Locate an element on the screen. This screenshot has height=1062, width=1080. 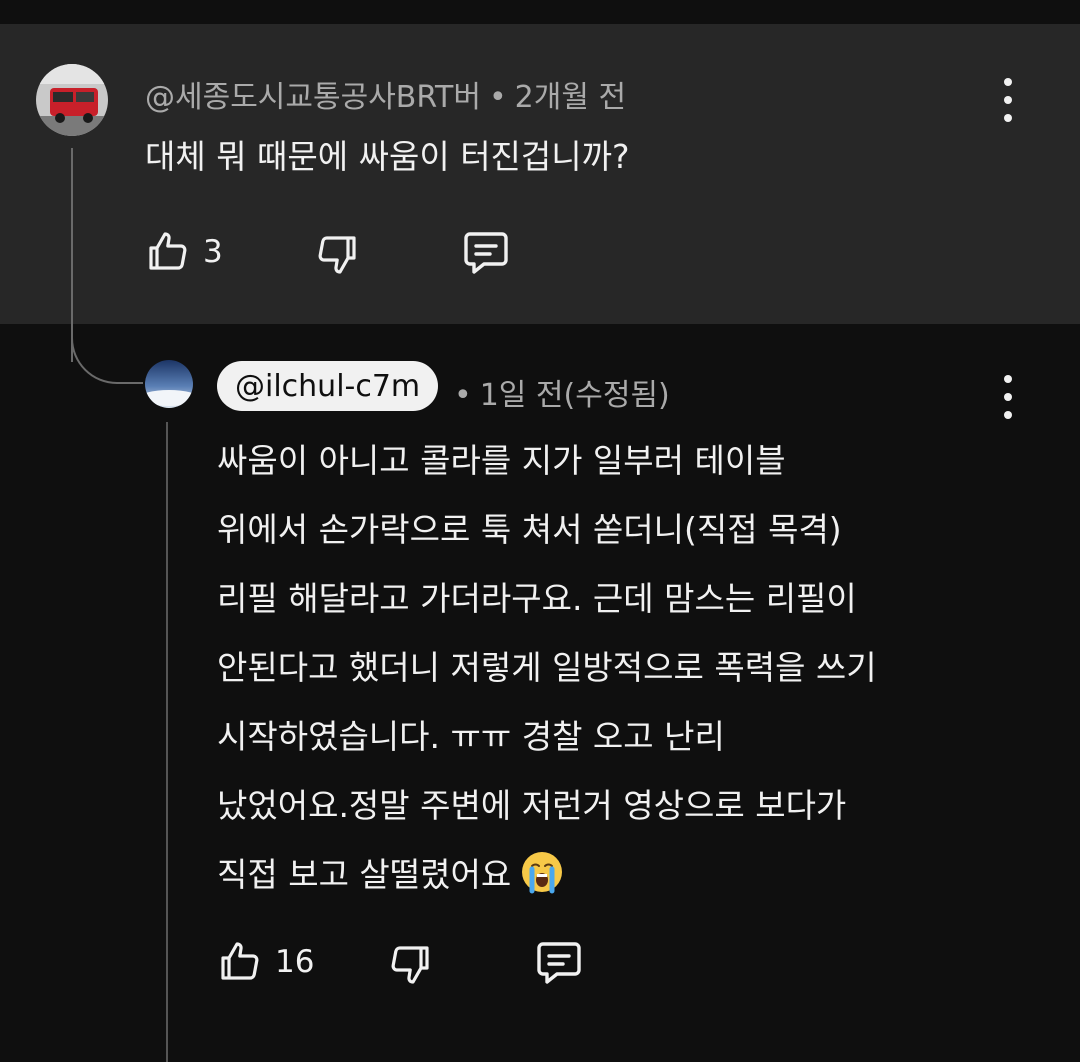
reply-meta: • 1일 전(수정됨) is located at coordinates (562, 392).